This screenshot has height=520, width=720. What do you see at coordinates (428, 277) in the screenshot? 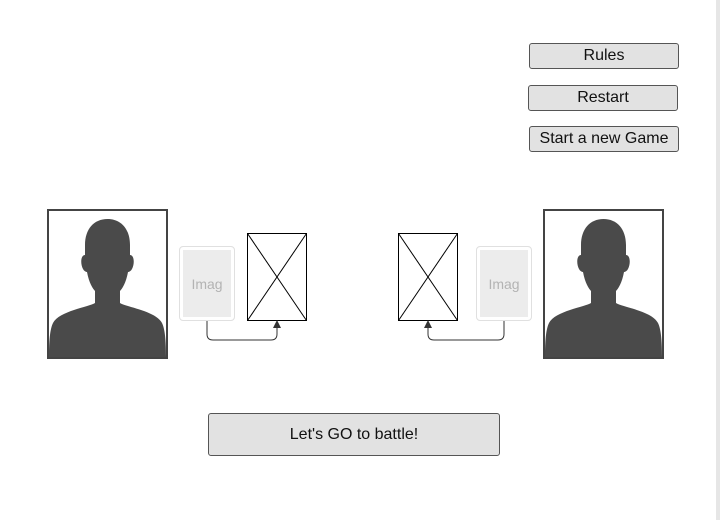
I see `player-two-play-slot` at bounding box center [428, 277].